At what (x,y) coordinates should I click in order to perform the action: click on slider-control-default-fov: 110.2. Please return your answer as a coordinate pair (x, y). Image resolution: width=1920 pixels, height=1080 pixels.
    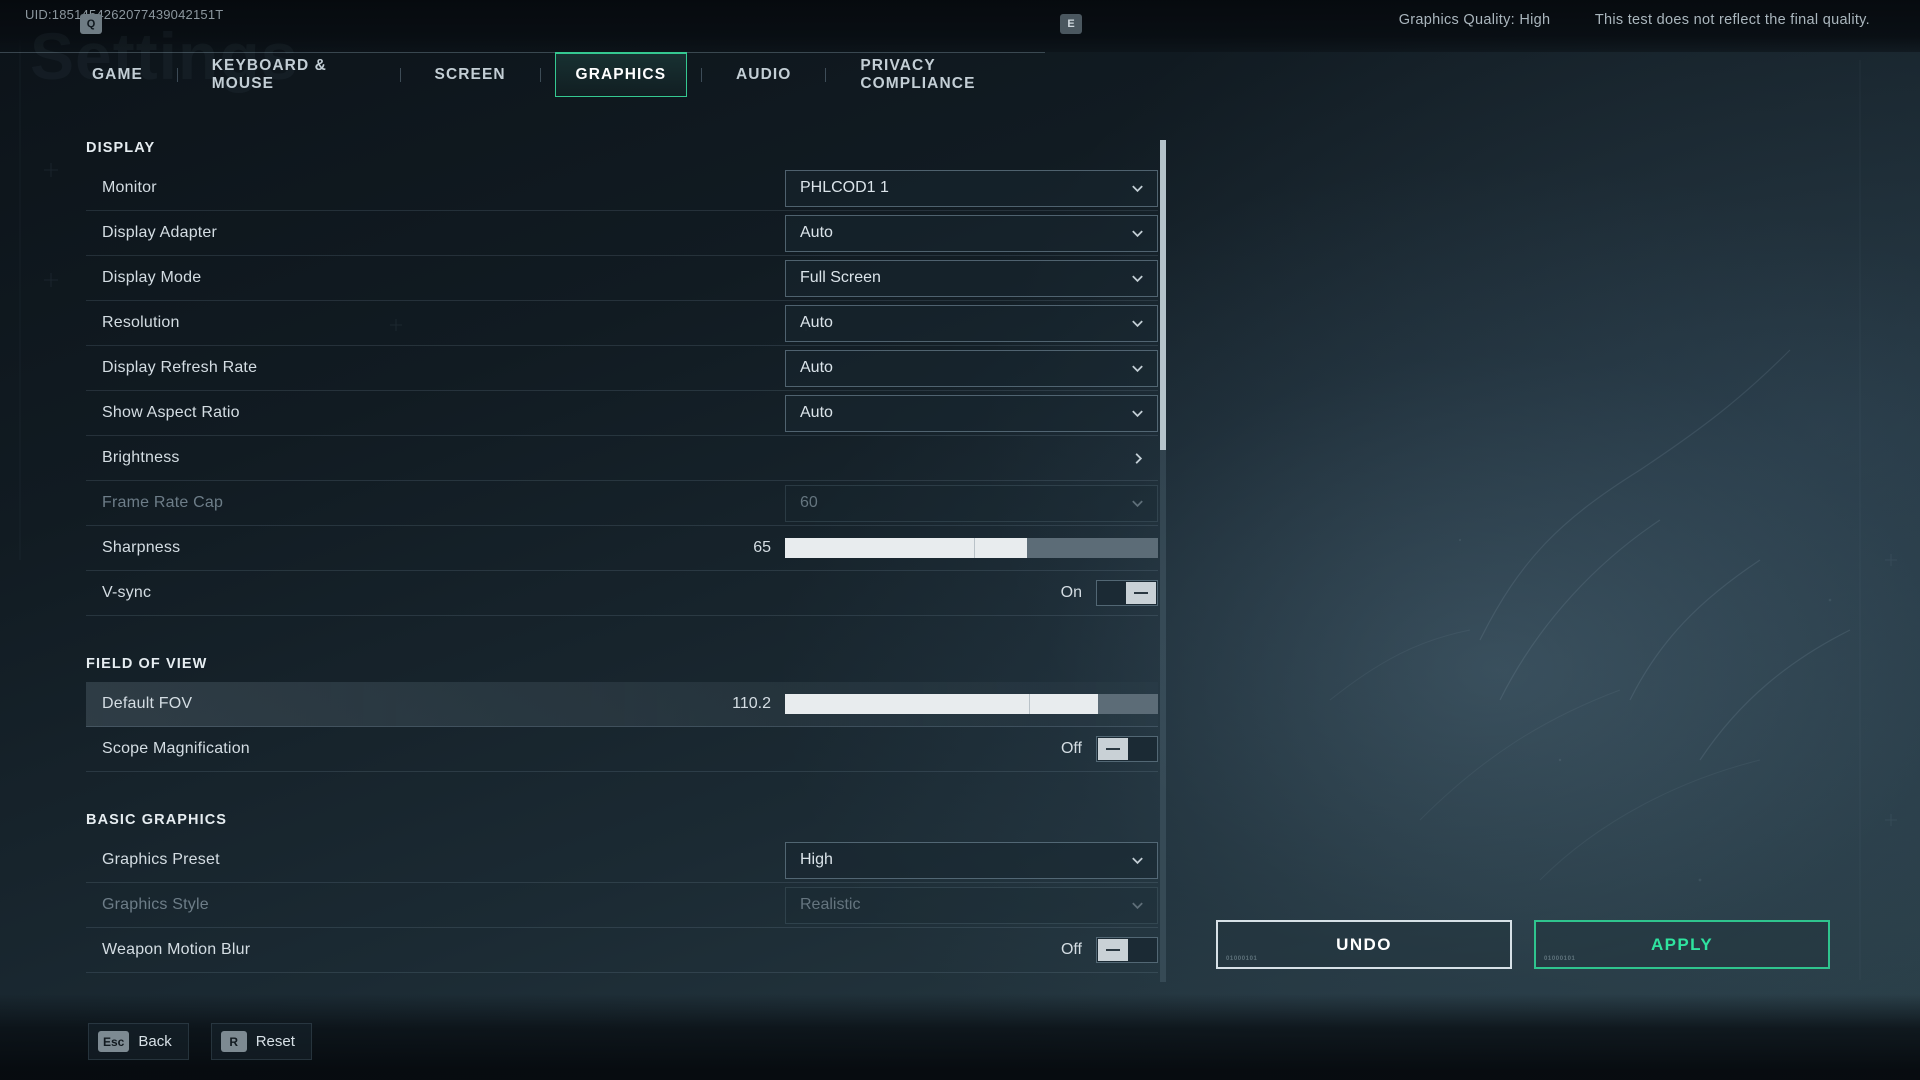
    Looking at the image, I should click on (942, 704).